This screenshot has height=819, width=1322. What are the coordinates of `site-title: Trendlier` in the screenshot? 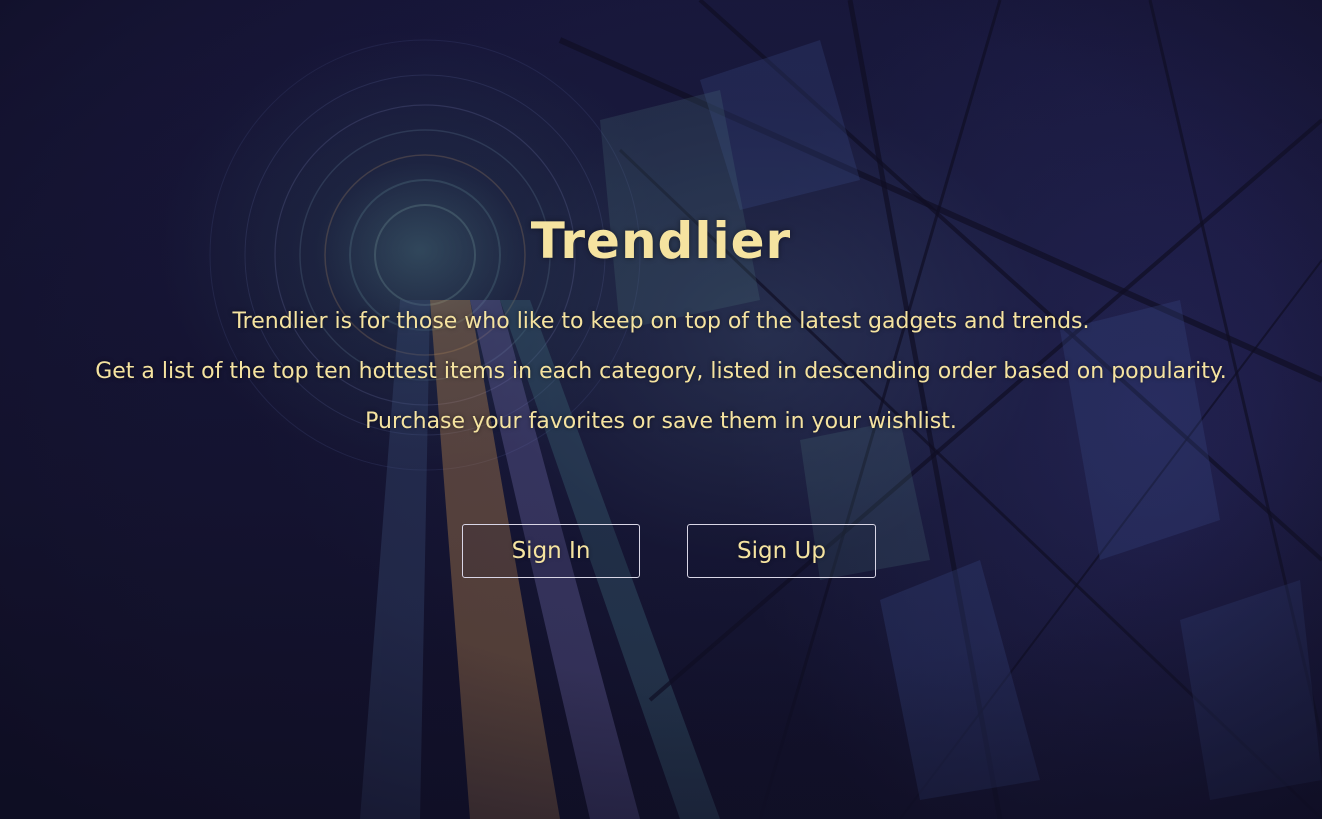 It's located at (661, 241).